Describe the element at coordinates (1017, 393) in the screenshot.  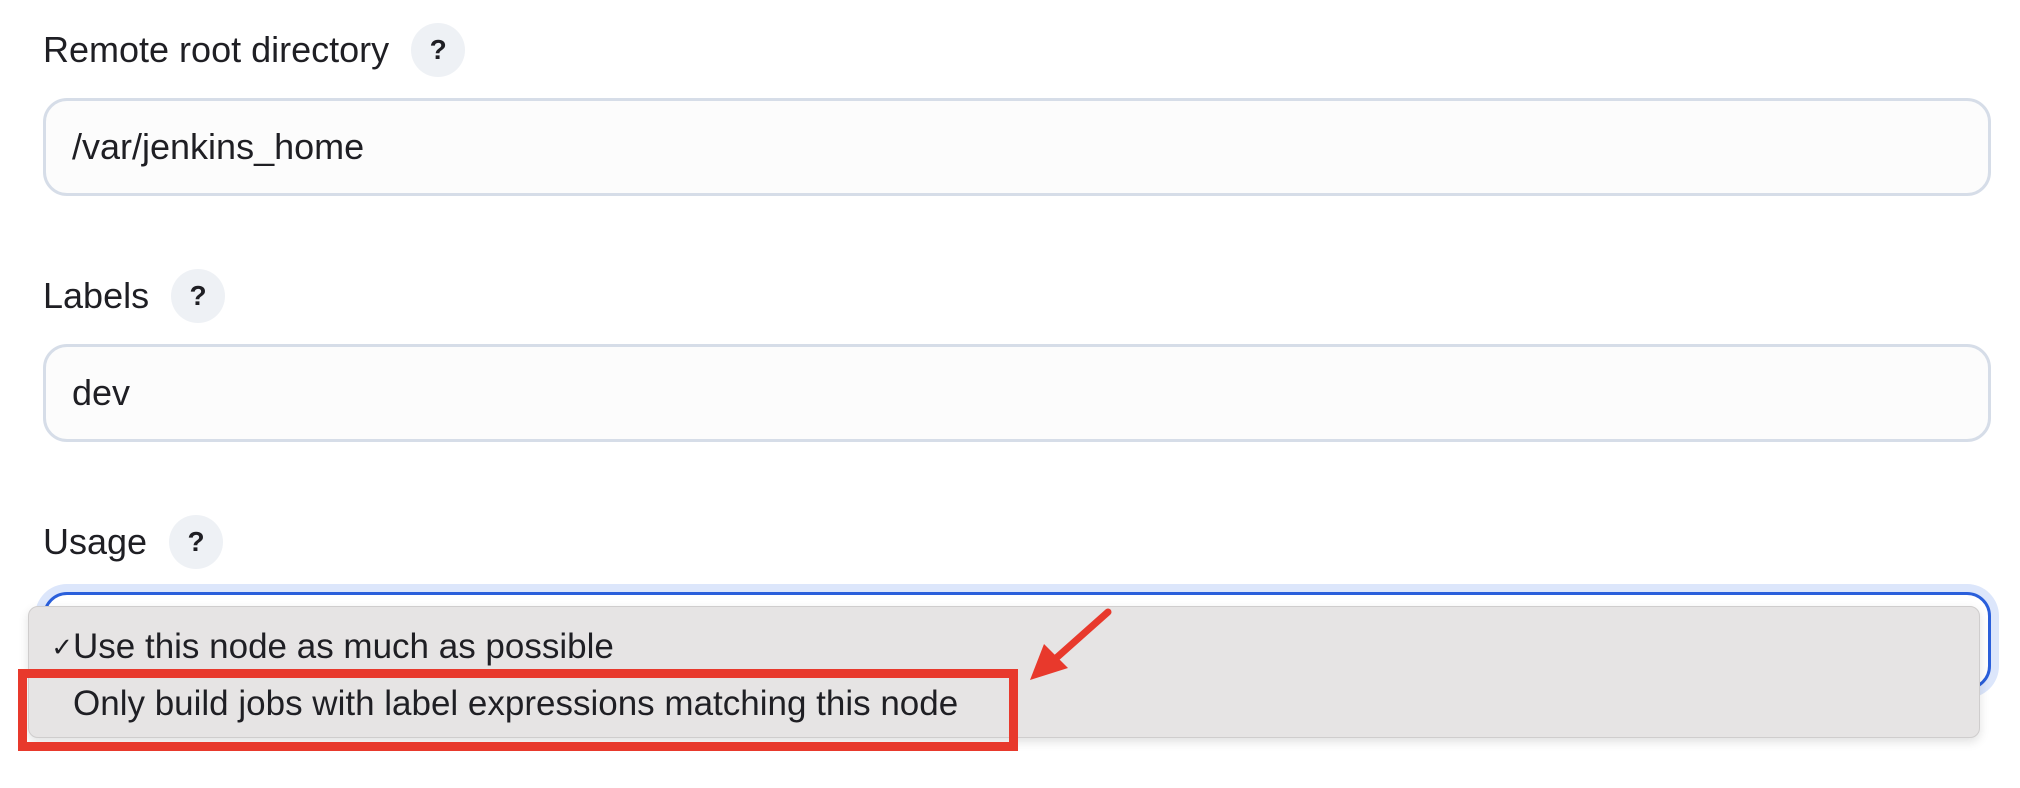
I see `labels-input: dev` at that location.